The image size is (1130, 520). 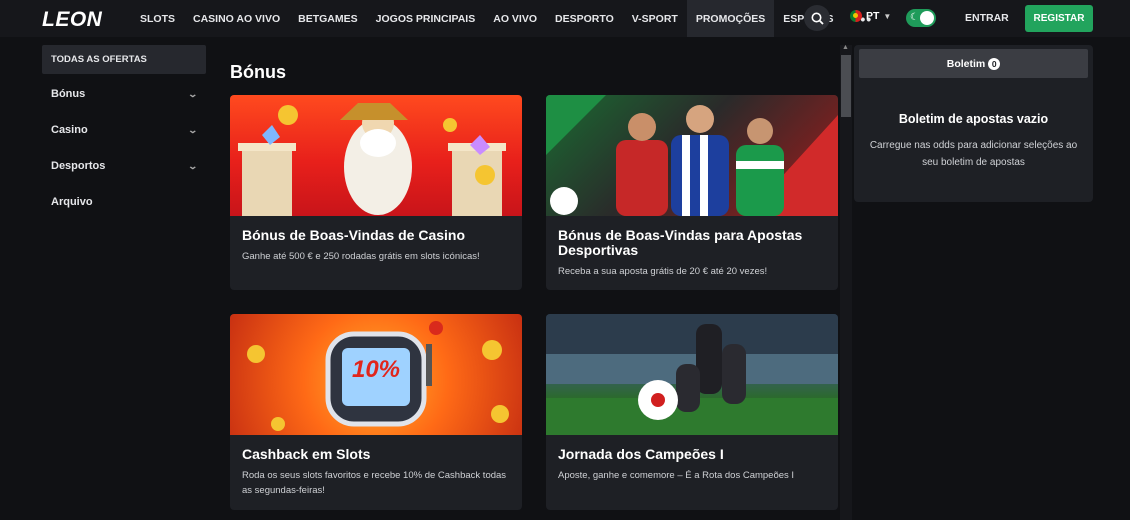 What do you see at coordinates (856, 16) in the screenshot?
I see `portugal-flag-icon` at bounding box center [856, 16].